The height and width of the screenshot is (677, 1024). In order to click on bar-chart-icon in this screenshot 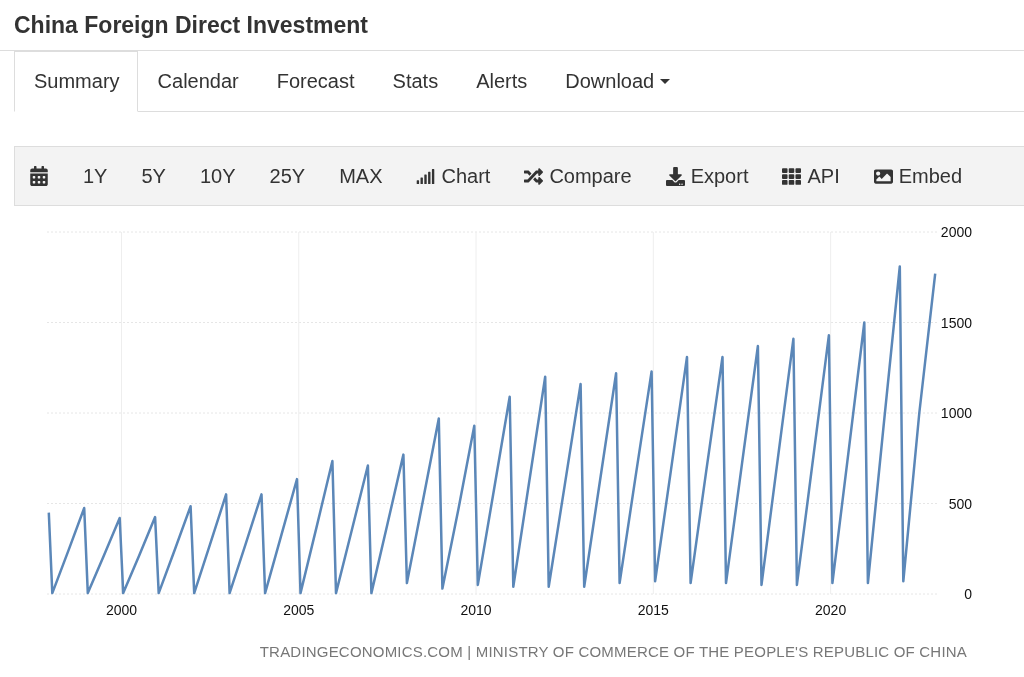, I will do `click(426, 176)`.